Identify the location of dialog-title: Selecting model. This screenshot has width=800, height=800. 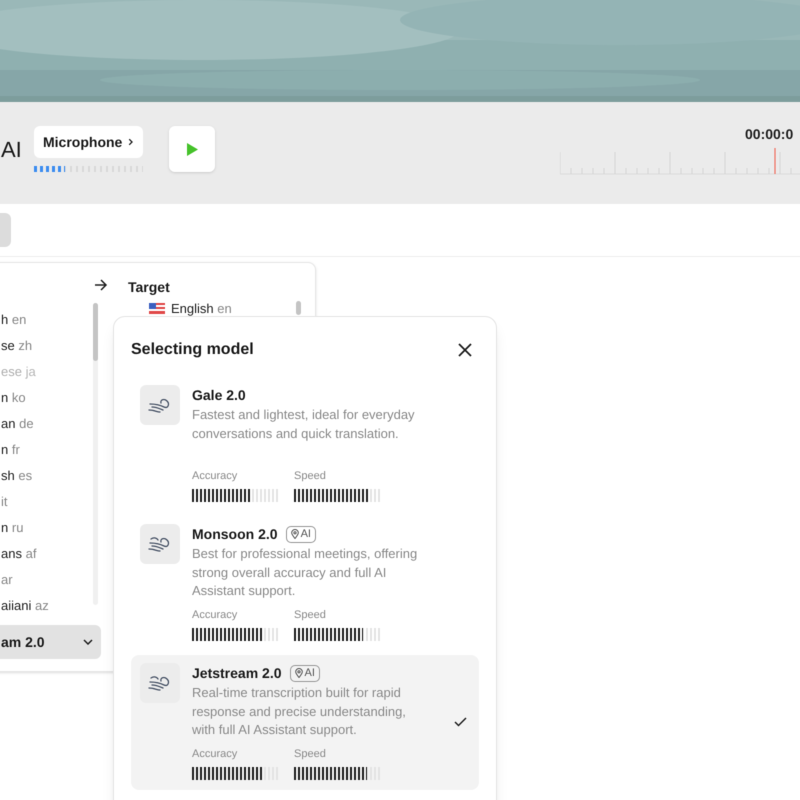
(192, 350).